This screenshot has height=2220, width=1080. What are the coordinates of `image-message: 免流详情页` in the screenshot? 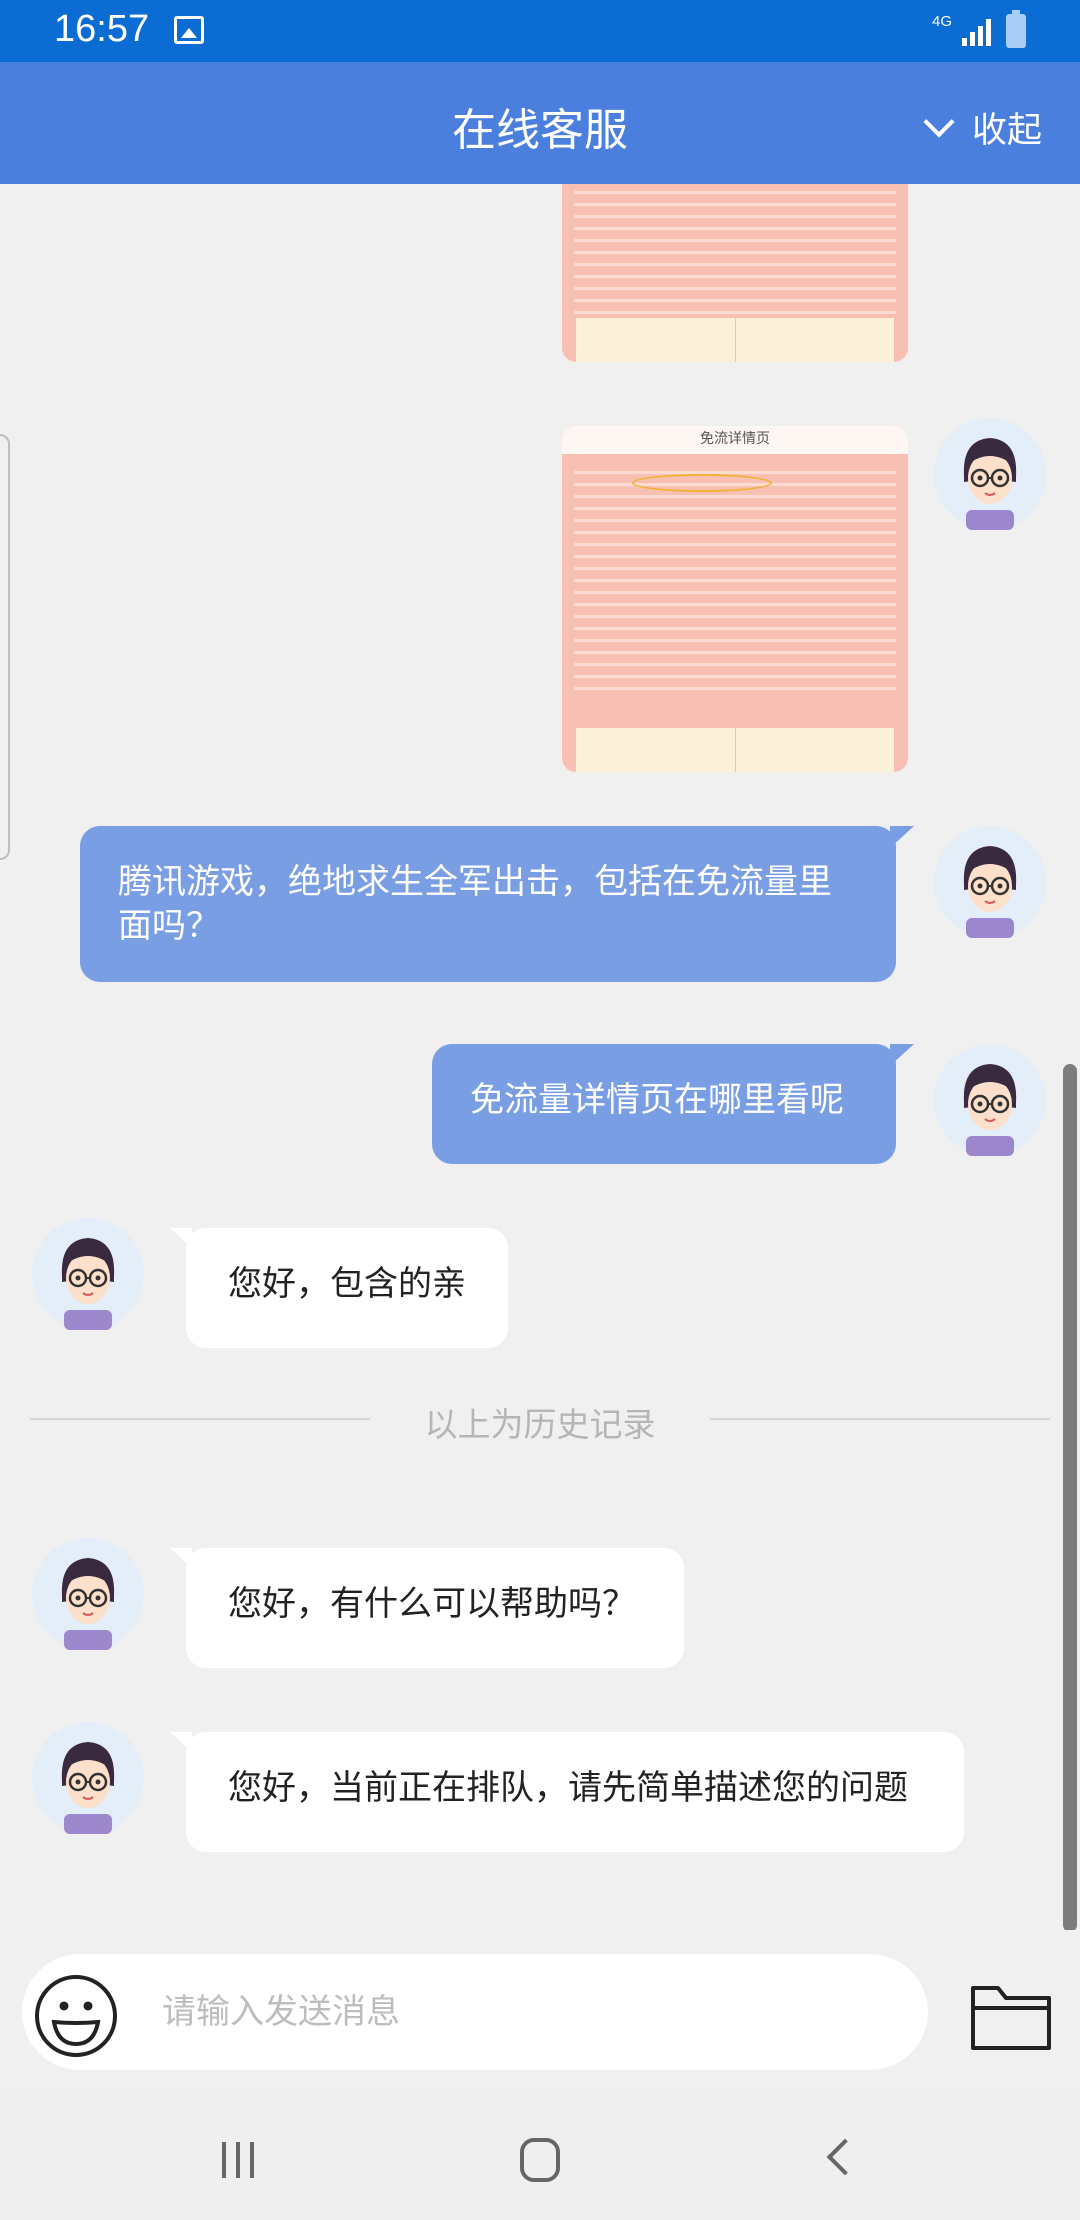 It's located at (735, 599).